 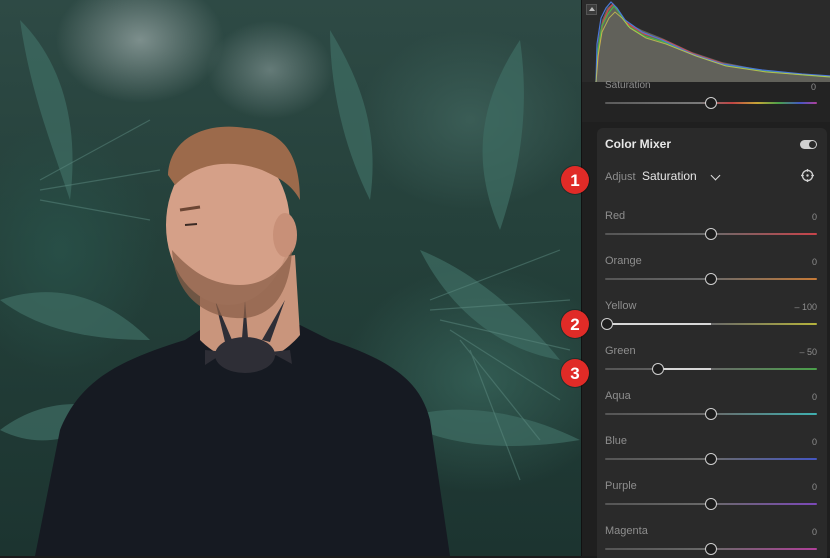 What do you see at coordinates (711, 279) in the screenshot?
I see `orange-slider-thumb` at bounding box center [711, 279].